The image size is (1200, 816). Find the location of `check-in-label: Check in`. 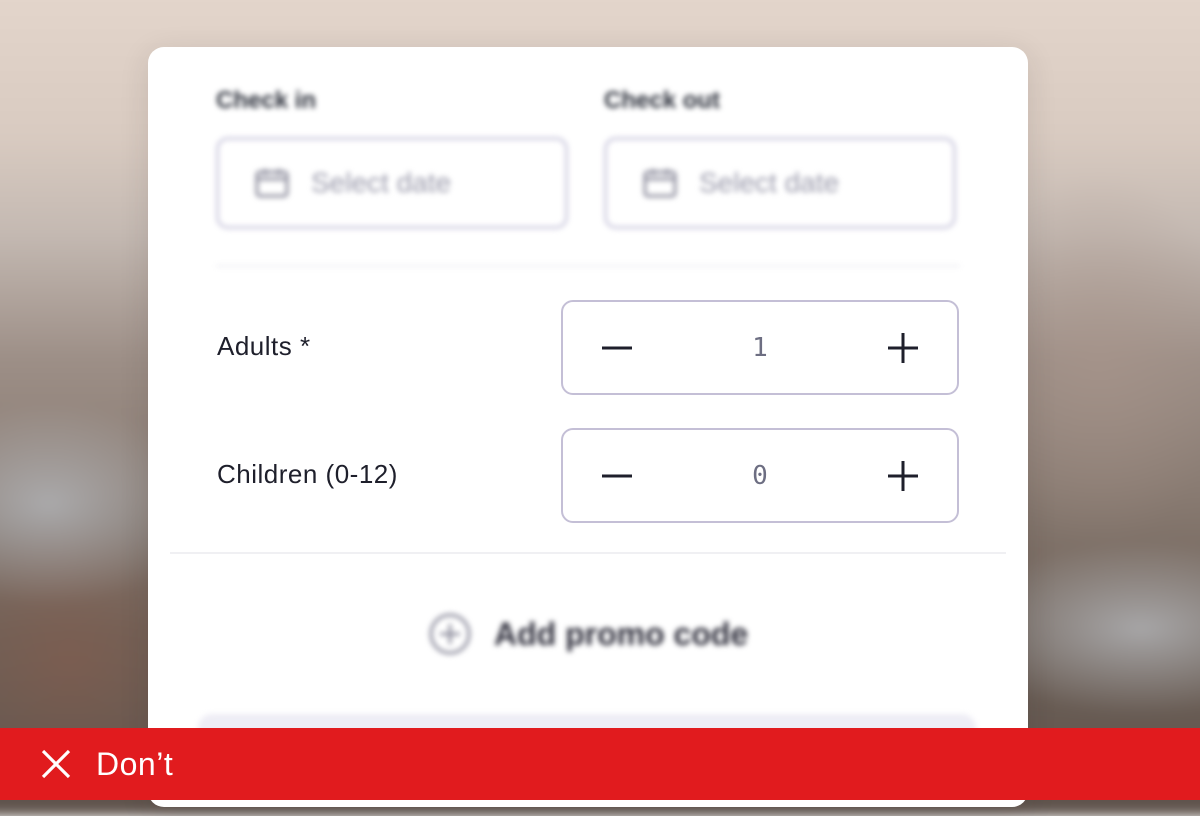

check-in-label: Check in is located at coordinates (266, 100).